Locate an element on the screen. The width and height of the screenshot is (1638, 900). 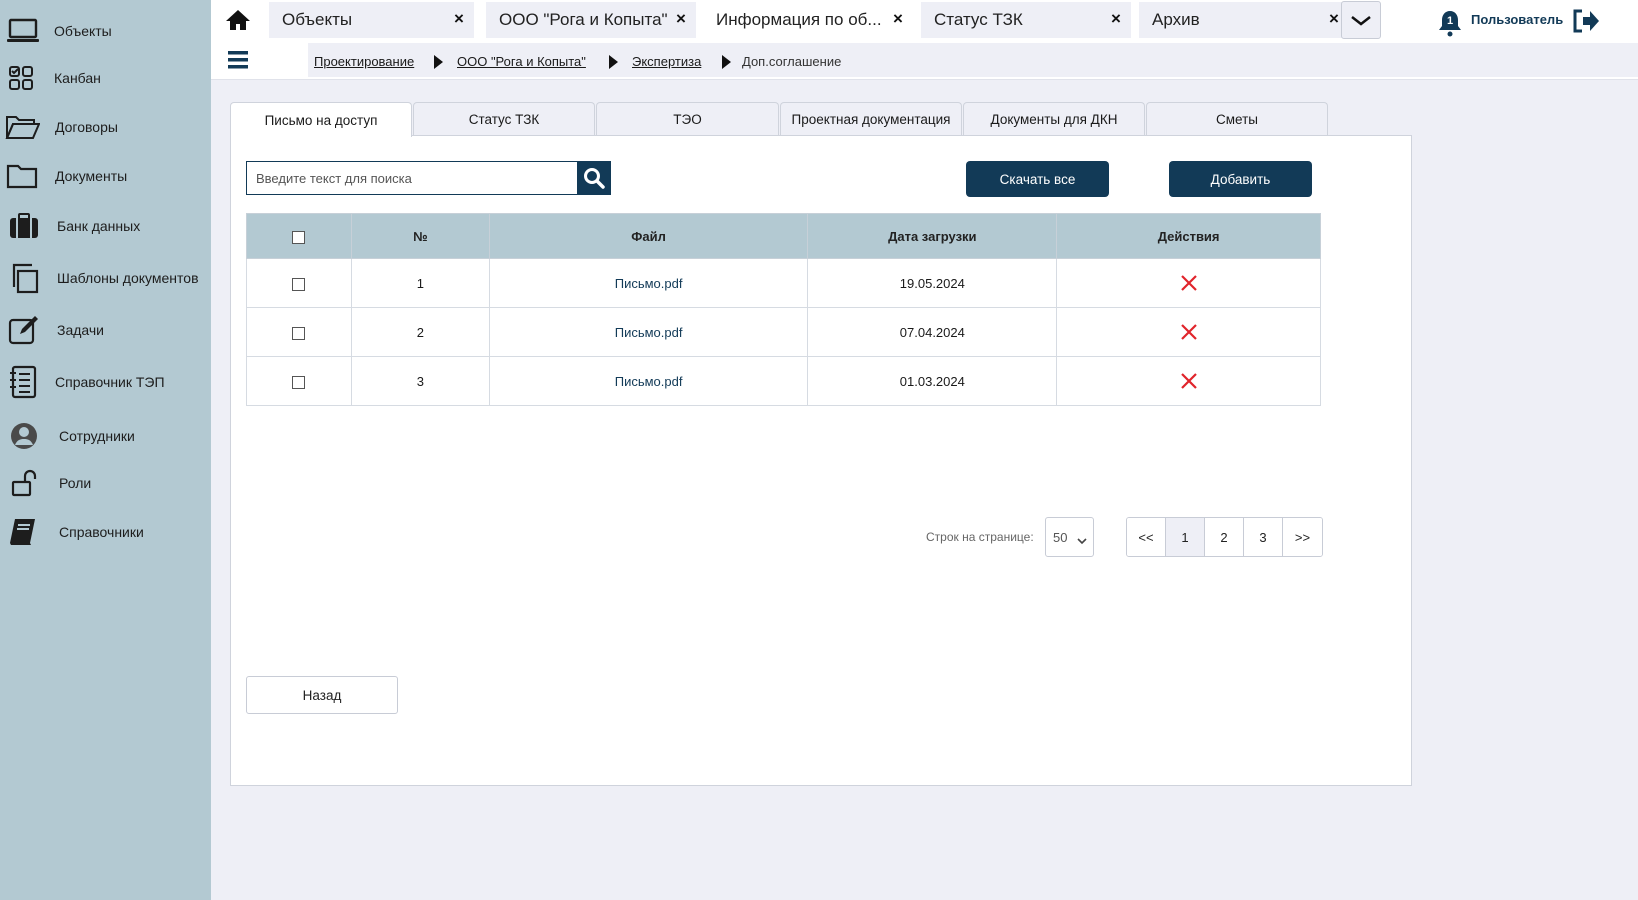
laptop-icon is located at coordinates (23, 31).